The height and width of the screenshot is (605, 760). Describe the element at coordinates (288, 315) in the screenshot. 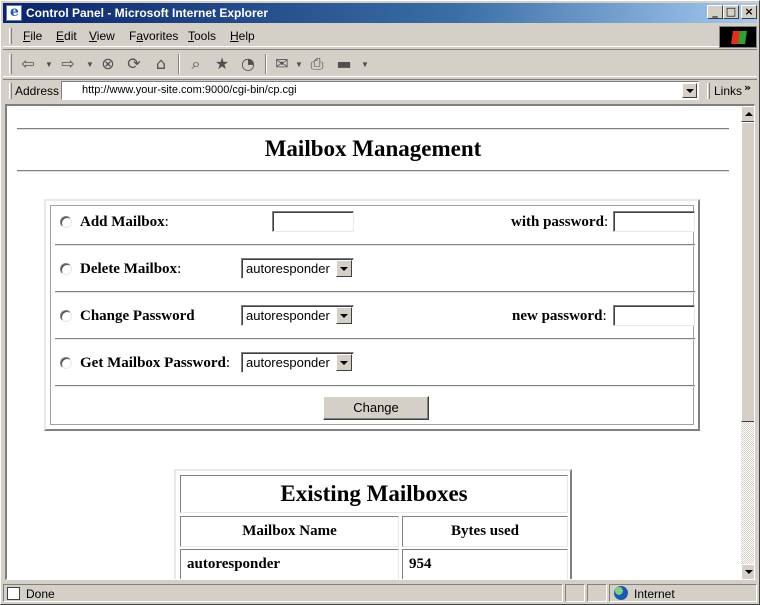

I see `change-password-selected: autoresponder` at that location.